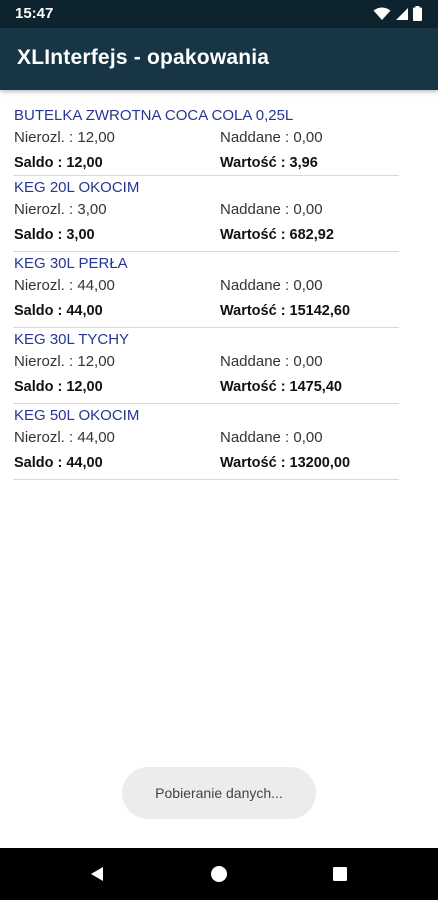 The width and height of the screenshot is (438, 900). What do you see at coordinates (269, 163) in the screenshot?
I see `item-wartosc: Wartość : 3,96` at bounding box center [269, 163].